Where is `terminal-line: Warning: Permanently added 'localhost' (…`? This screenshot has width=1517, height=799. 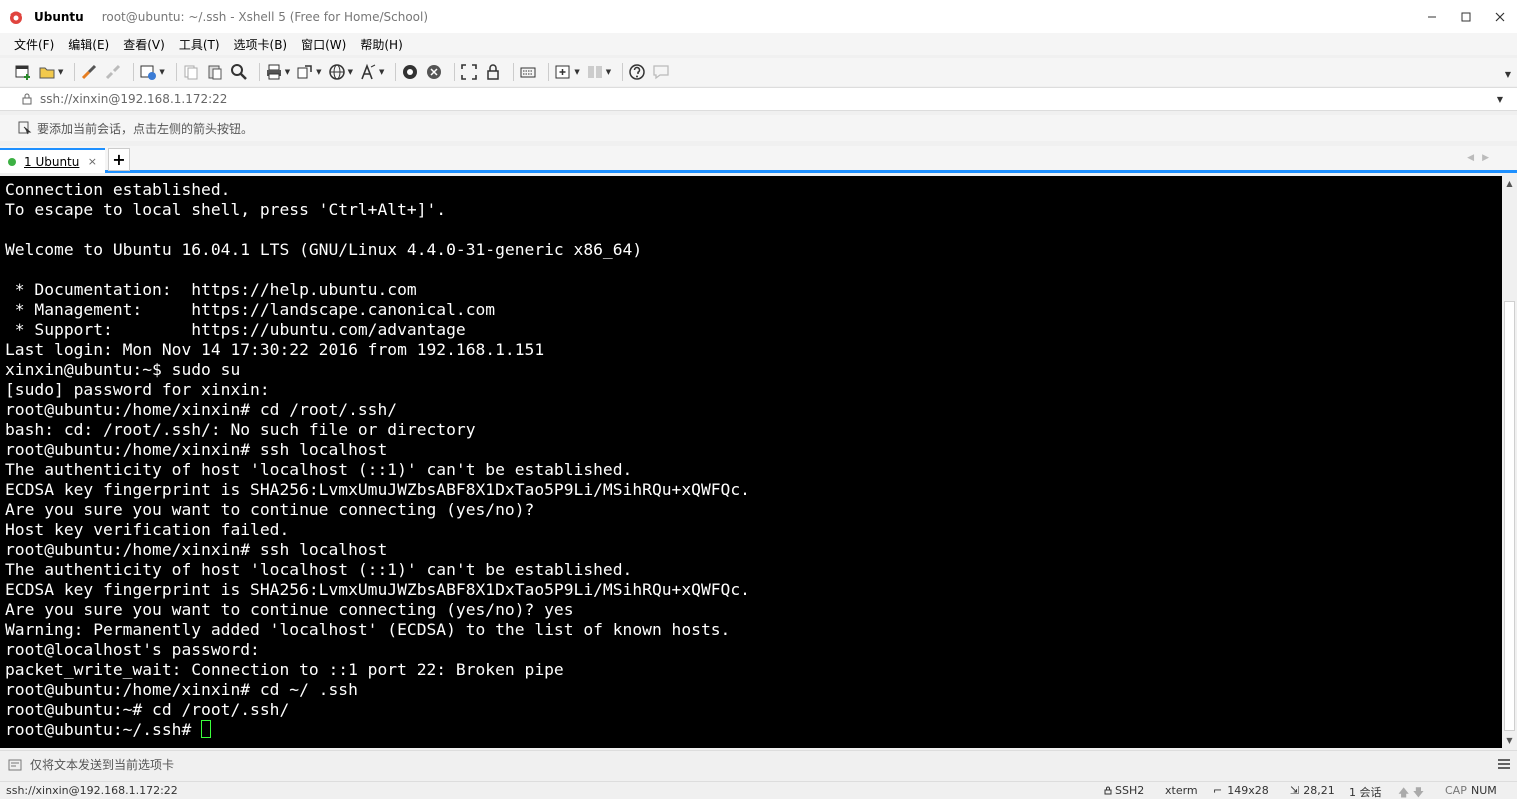 terminal-line: Warning: Permanently added 'localhost' (… is located at coordinates (368, 629).